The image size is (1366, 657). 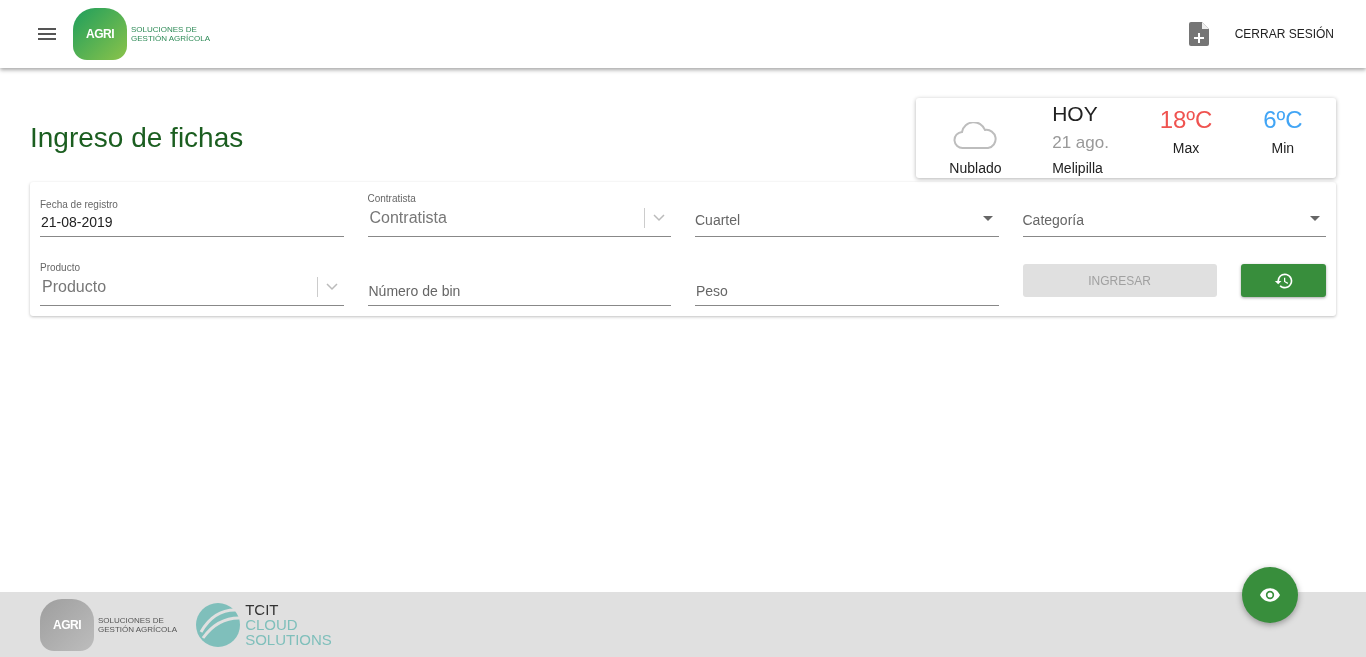 I want to click on field-label: Fecha de registro, so click(x=79, y=204).